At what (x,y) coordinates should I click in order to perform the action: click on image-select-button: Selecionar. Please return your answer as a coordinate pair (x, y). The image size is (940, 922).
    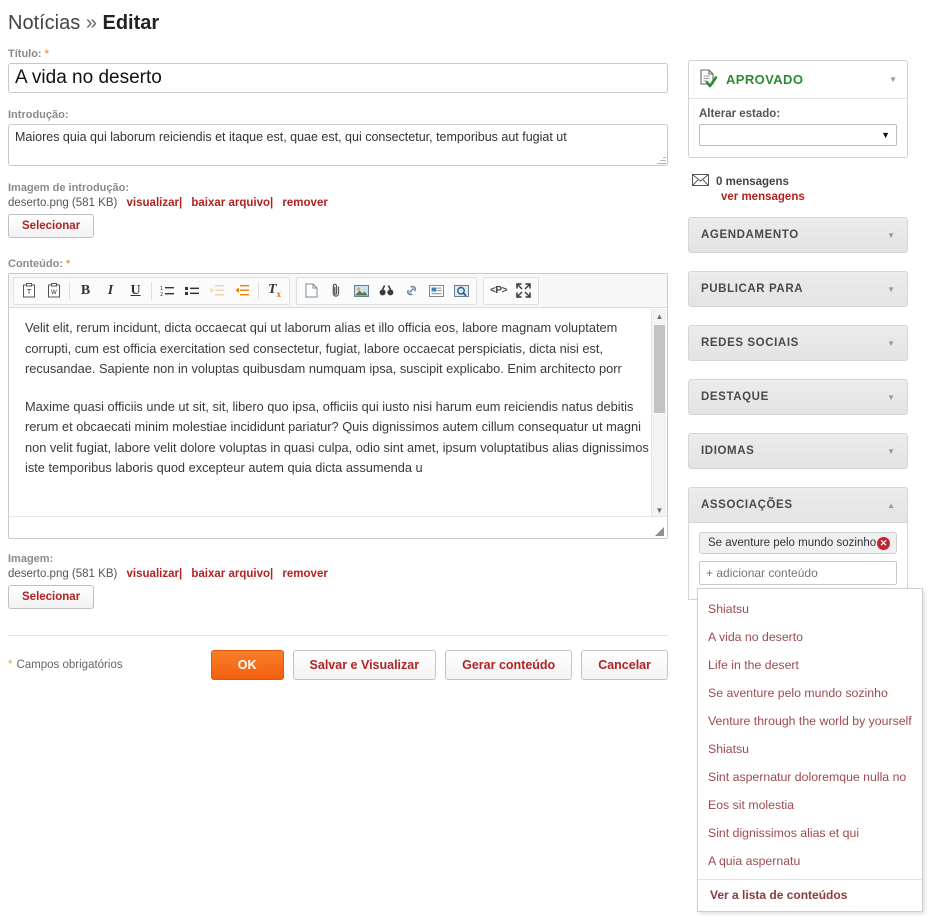
    Looking at the image, I should click on (51, 597).